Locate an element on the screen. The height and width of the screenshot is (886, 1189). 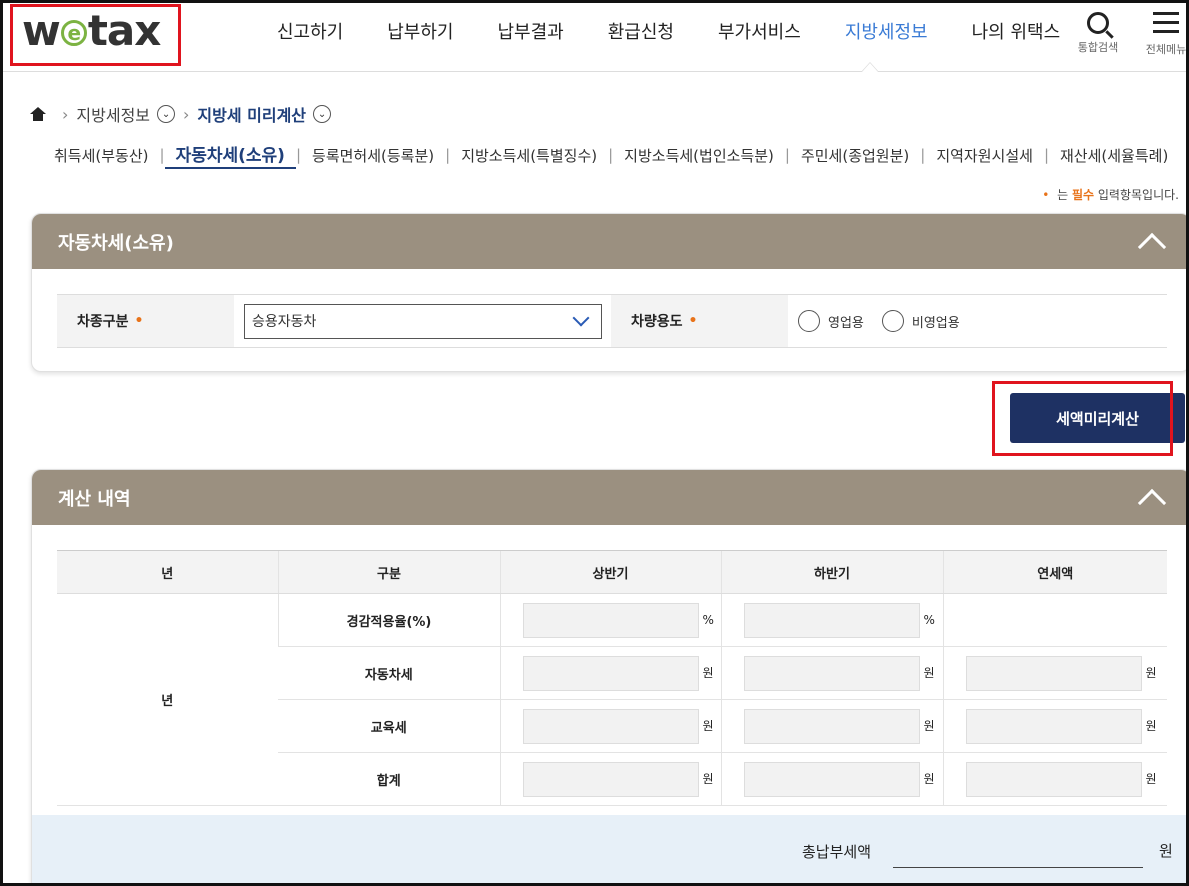
unit-label: % is located at coordinates (929, 619).